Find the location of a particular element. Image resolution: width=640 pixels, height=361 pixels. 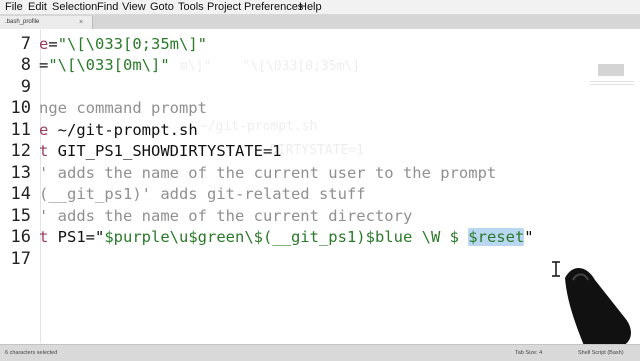

menu-selection: Selection is located at coordinates (74, 7).